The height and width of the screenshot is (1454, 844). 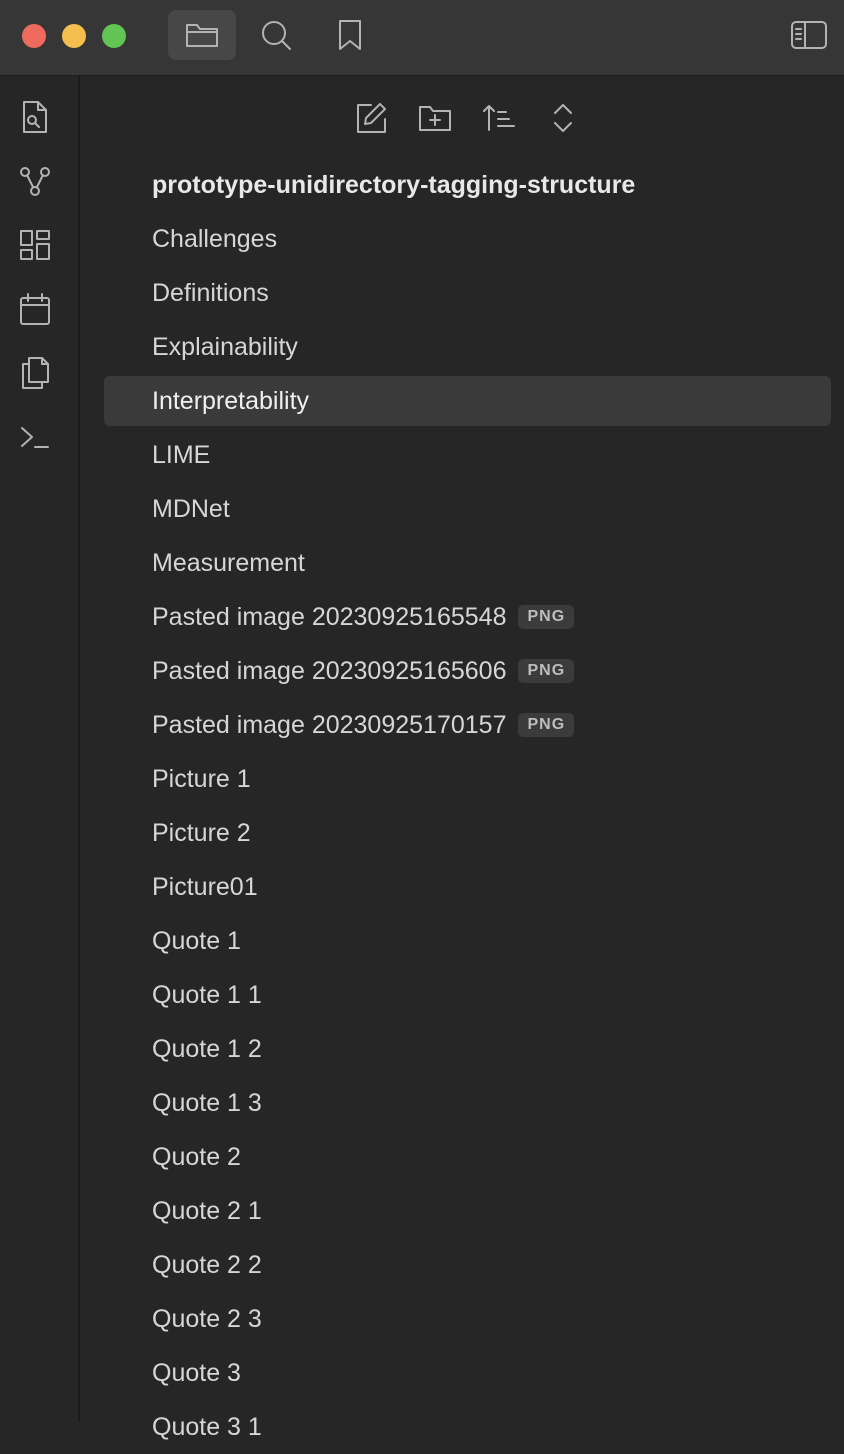 I want to click on bookmarks-tab-button, so click(x=350, y=35).